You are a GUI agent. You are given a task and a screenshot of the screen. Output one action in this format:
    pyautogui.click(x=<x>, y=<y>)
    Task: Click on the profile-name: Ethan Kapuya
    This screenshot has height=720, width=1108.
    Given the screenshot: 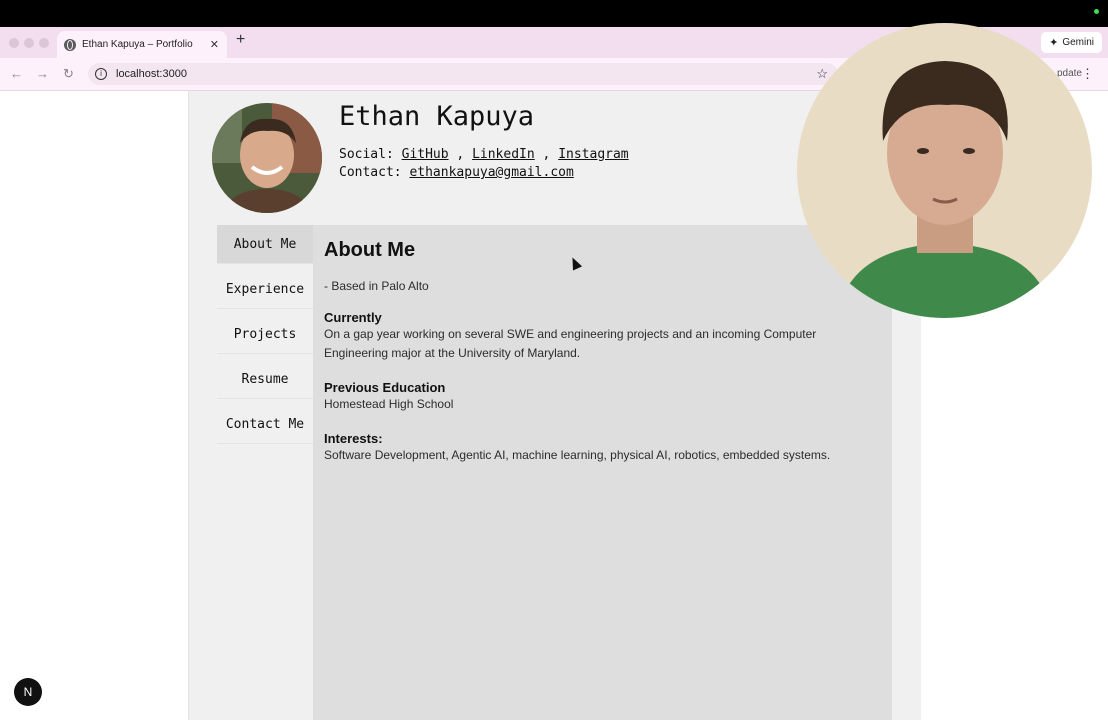 What is the action you would take?
    pyautogui.click(x=437, y=116)
    